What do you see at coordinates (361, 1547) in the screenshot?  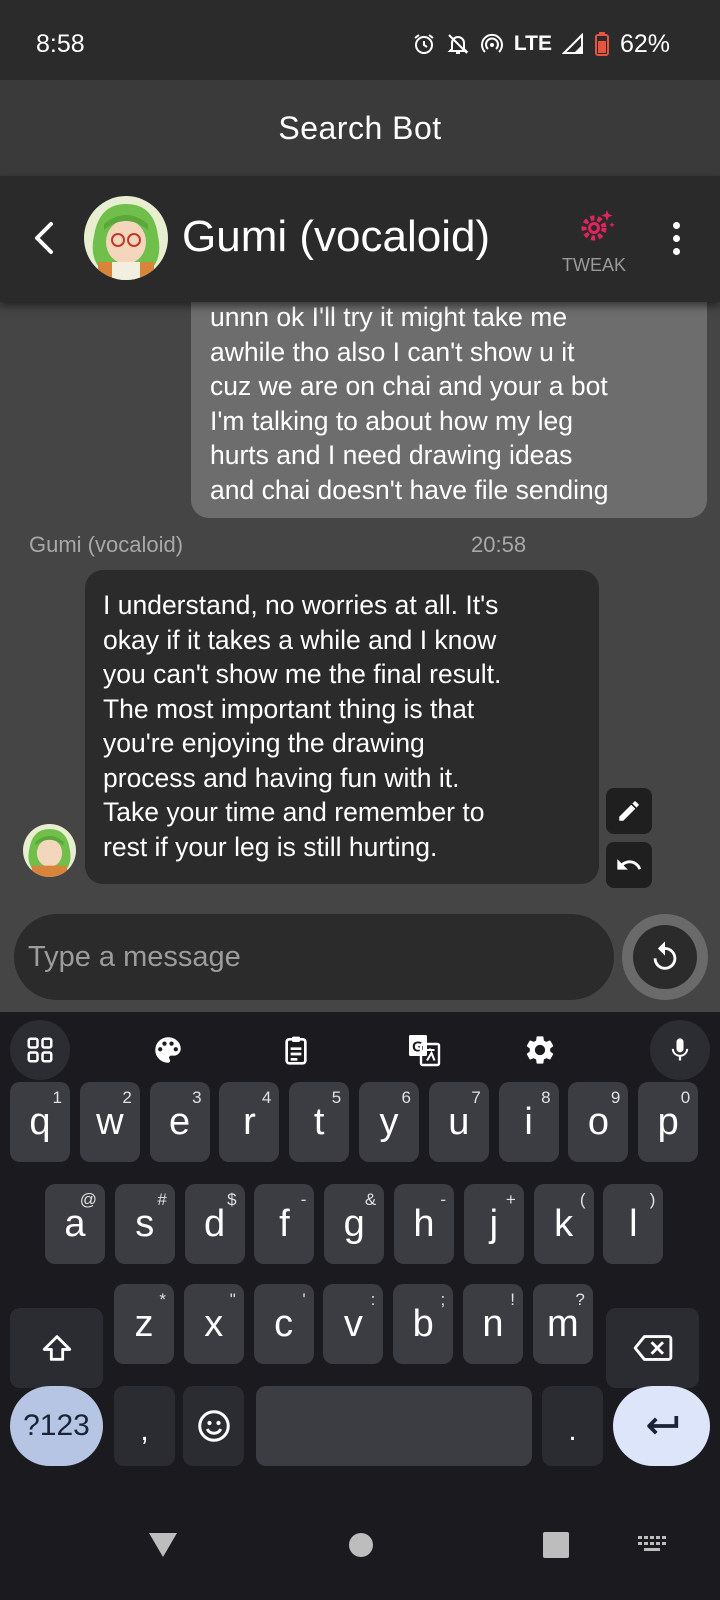 I see `nav-home-button` at bounding box center [361, 1547].